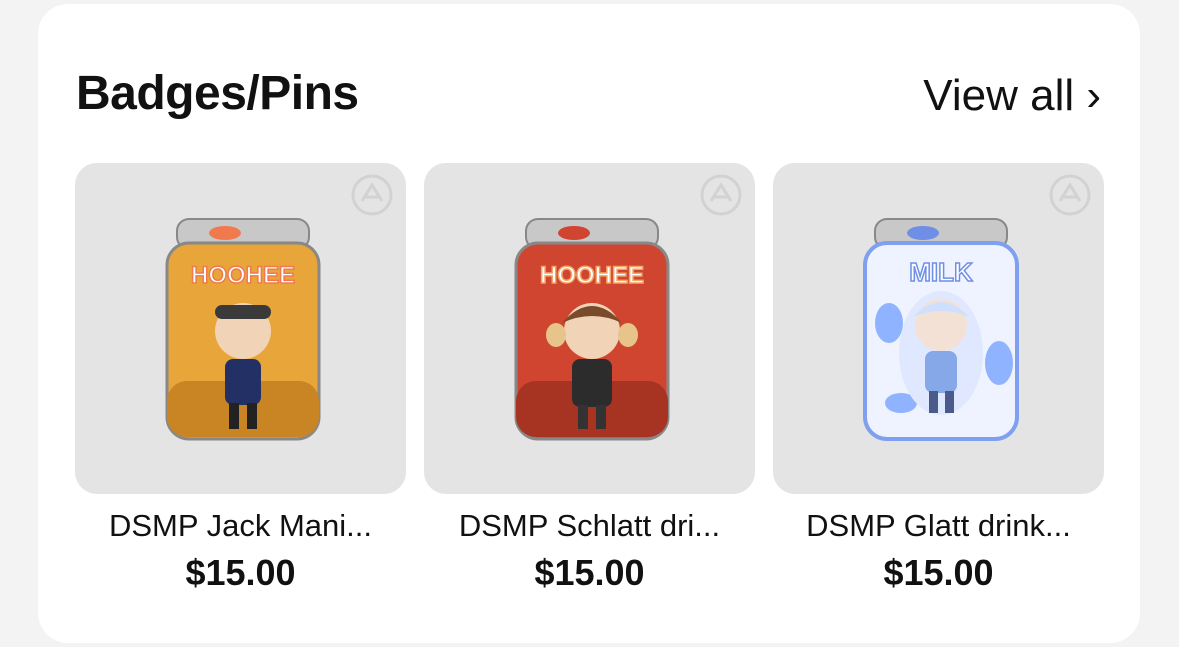  I want to click on product-image: MILK, so click(938, 328).